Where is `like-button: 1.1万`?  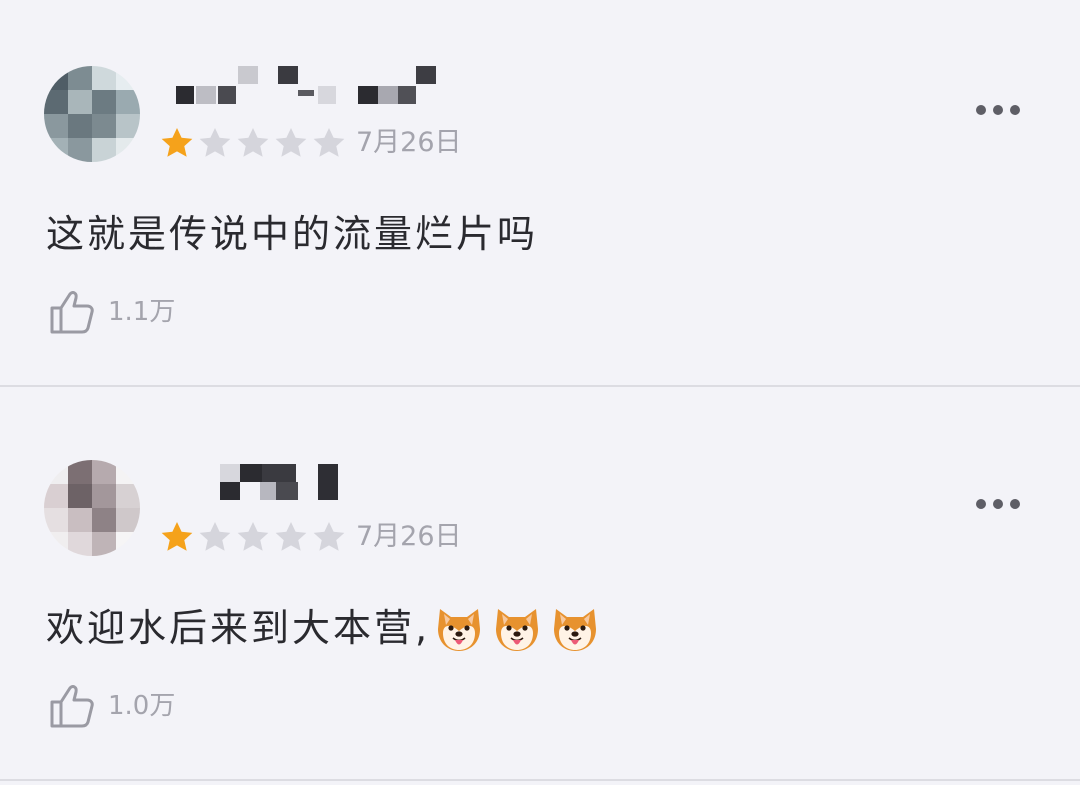 like-button: 1.1万 is located at coordinates (110, 312).